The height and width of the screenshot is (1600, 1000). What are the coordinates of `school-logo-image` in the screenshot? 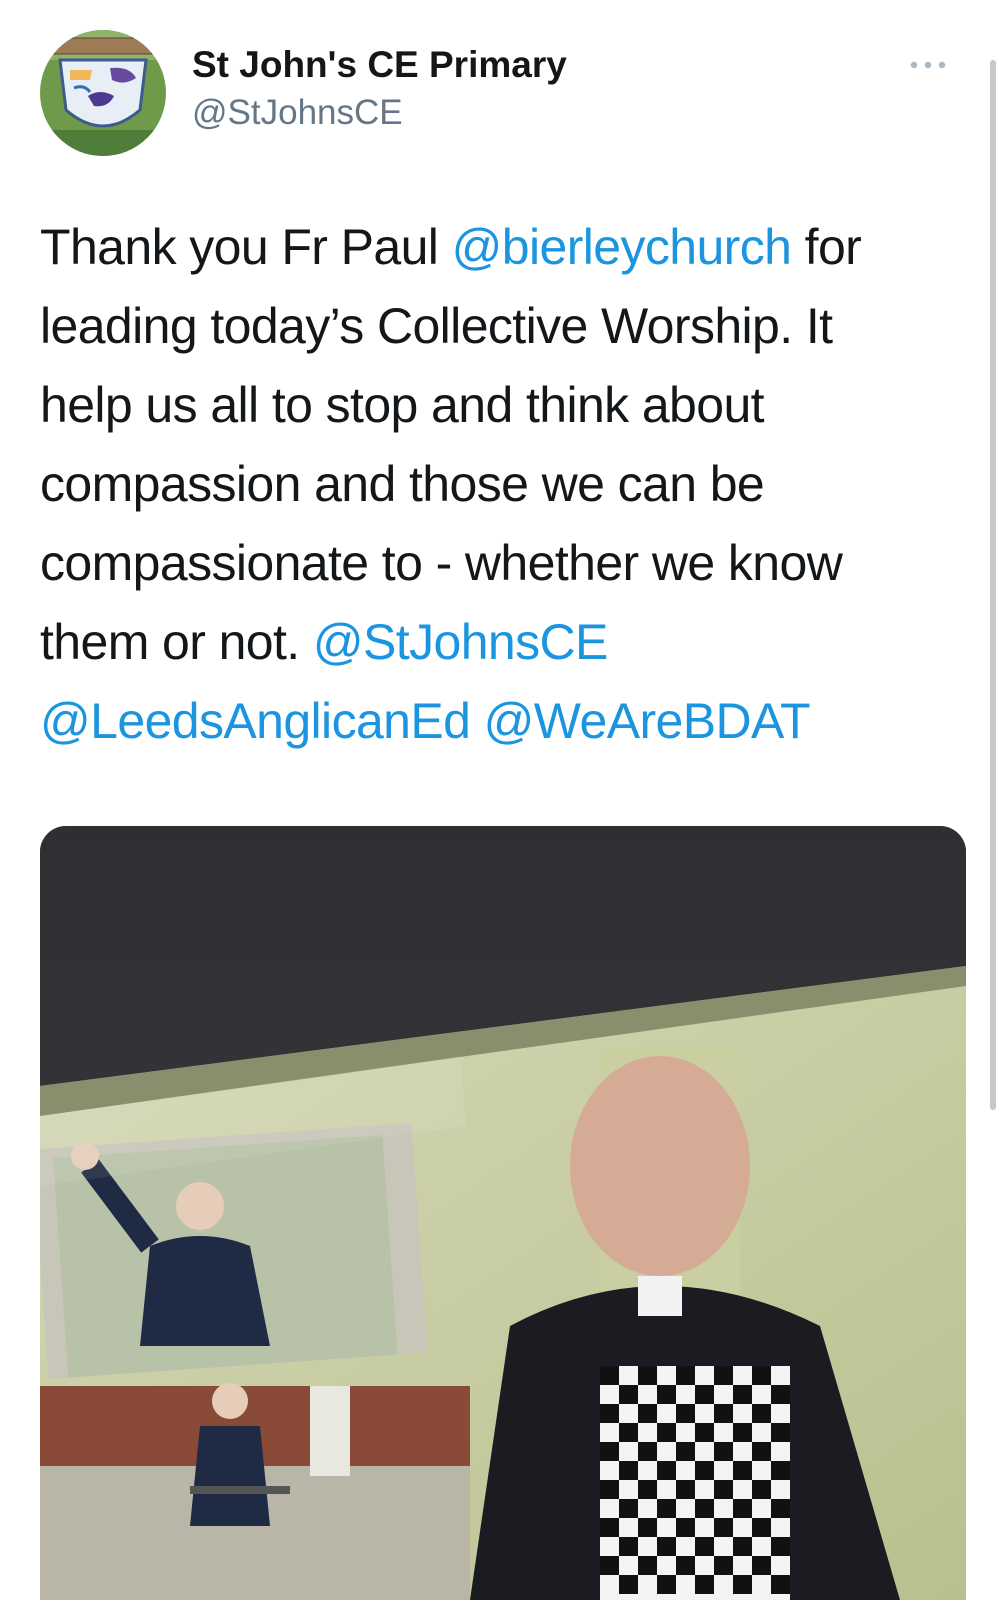 It's located at (103, 93).